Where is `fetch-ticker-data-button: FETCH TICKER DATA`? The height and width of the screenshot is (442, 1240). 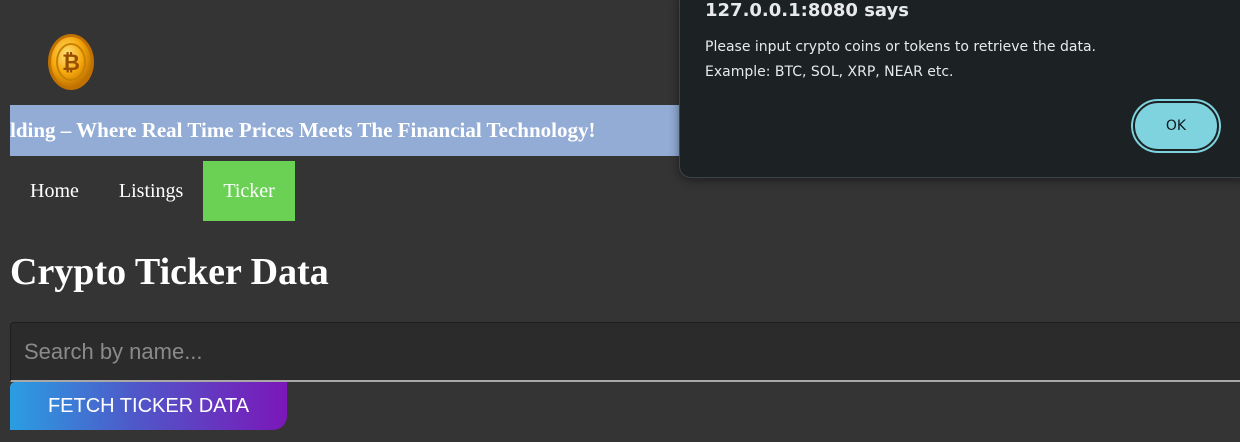 fetch-ticker-data-button: FETCH TICKER DATA is located at coordinates (148, 406).